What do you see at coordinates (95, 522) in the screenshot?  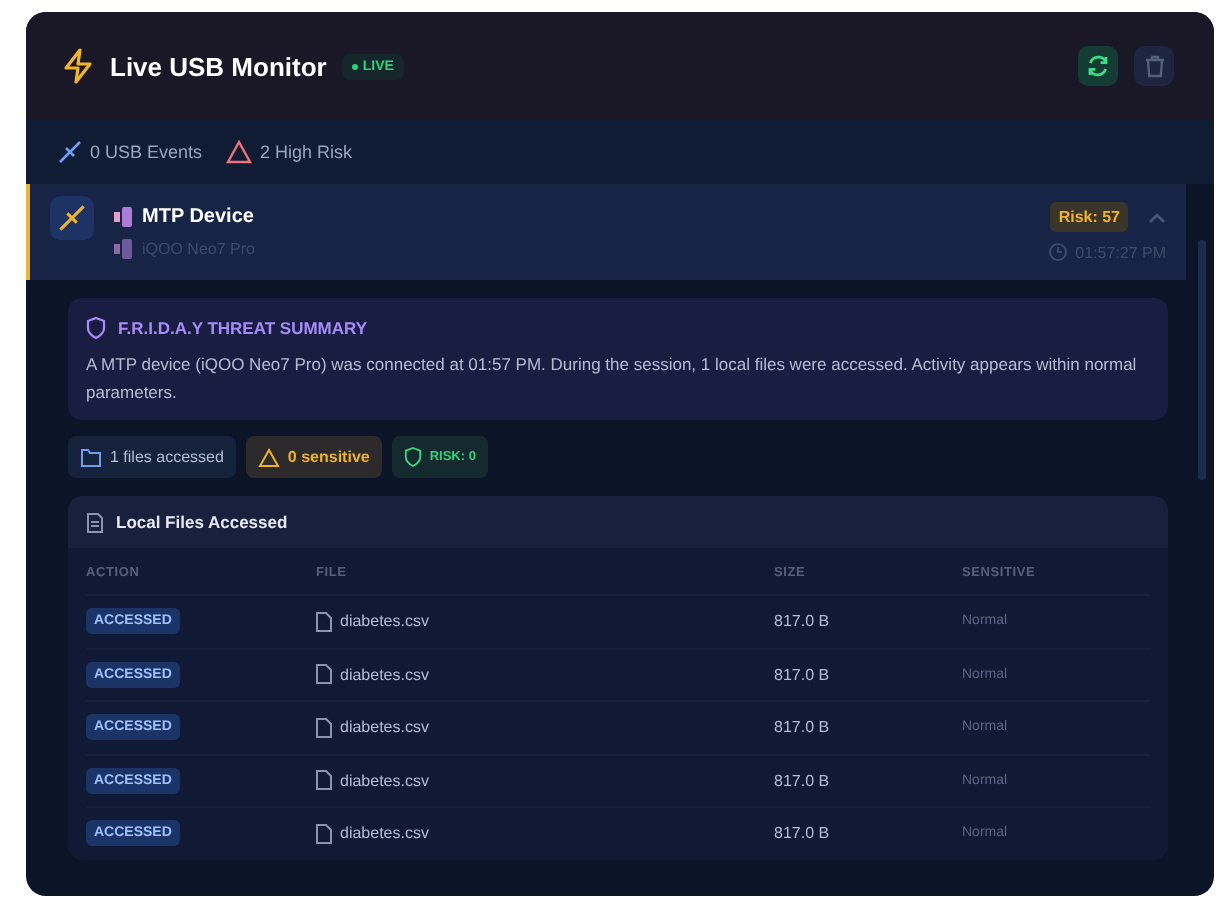 I see `document-icon` at bounding box center [95, 522].